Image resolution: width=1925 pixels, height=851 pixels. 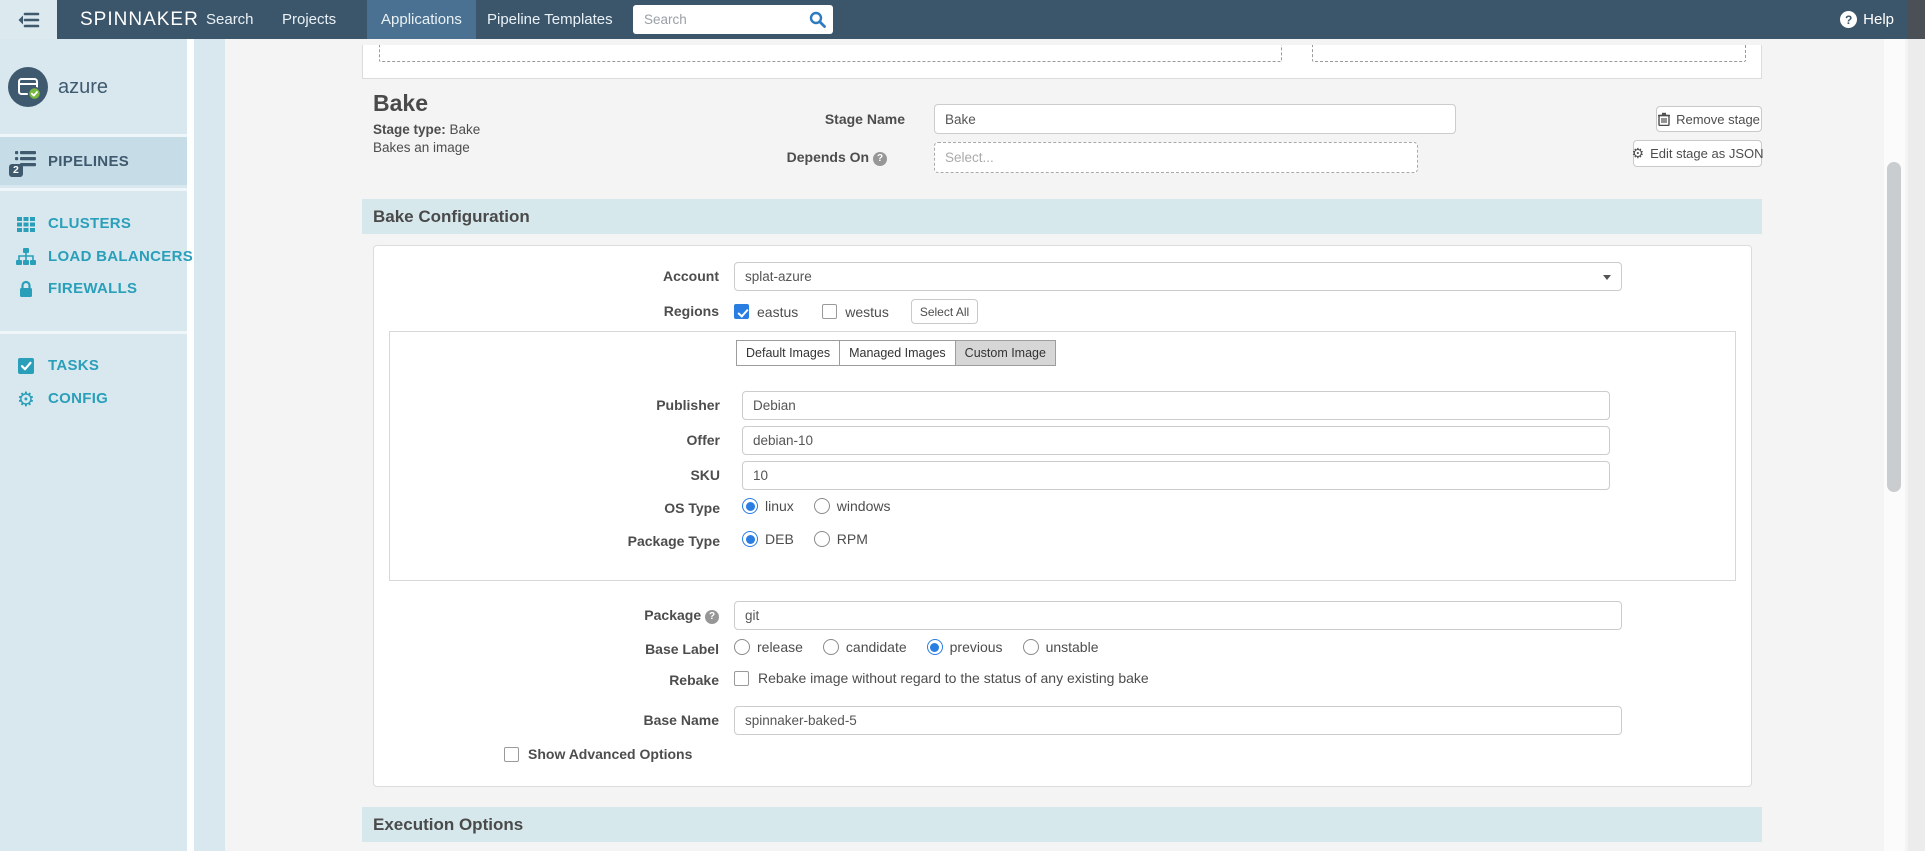 I want to click on os-type-label: OS Type, so click(x=692, y=508).